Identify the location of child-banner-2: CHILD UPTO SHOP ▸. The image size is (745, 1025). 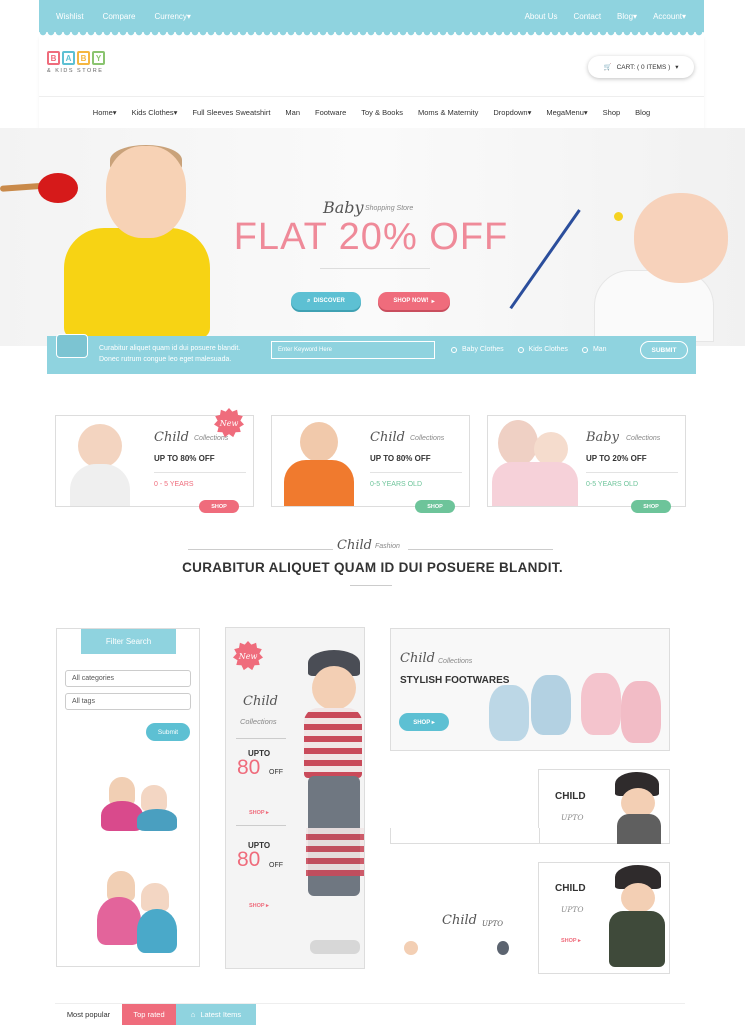
(604, 918).